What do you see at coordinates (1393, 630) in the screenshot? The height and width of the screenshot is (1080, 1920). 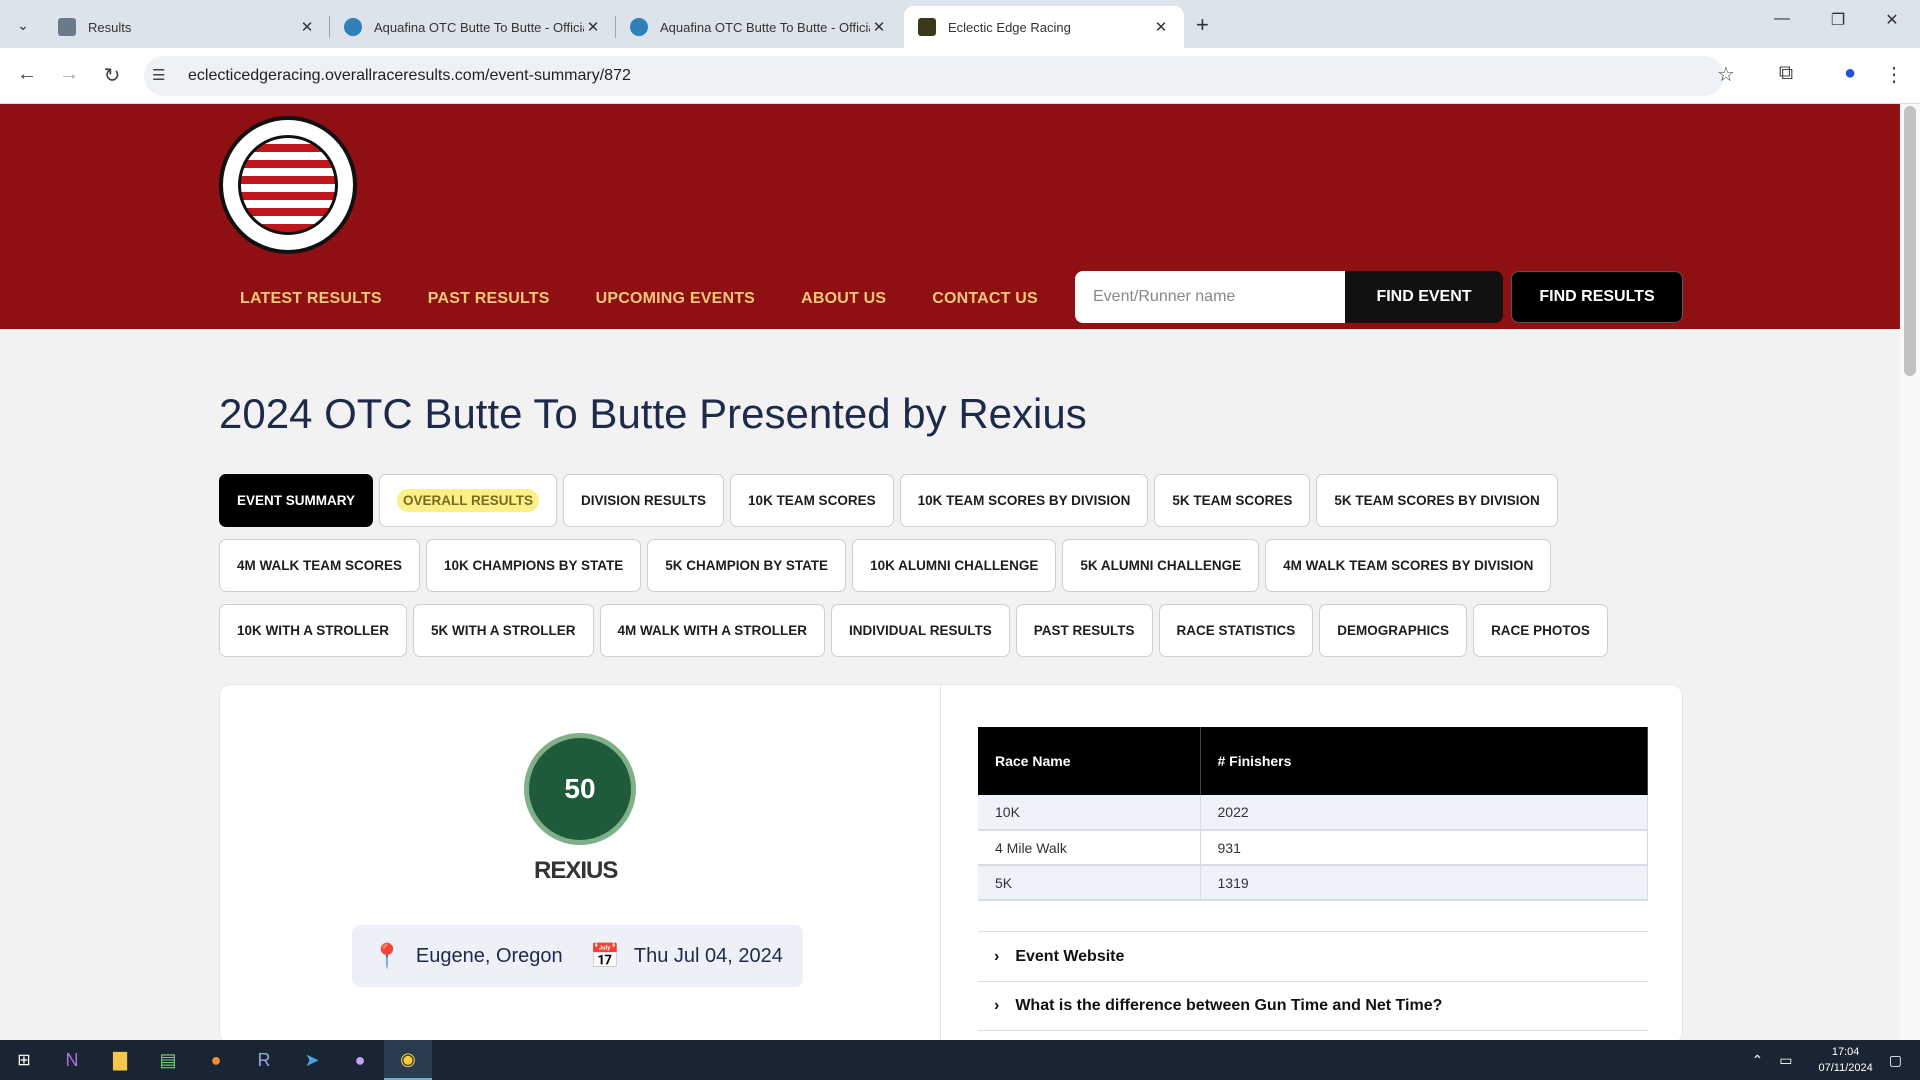 I see `tab-demographics: DEMOGRAPHICS` at bounding box center [1393, 630].